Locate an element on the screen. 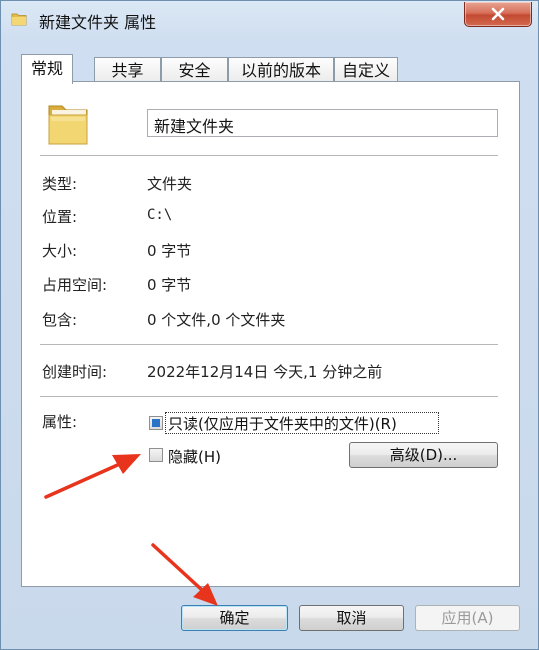 This screenshot has width=539, height=650. apply-button: 应用(A) is located at coordinates (467, 618).